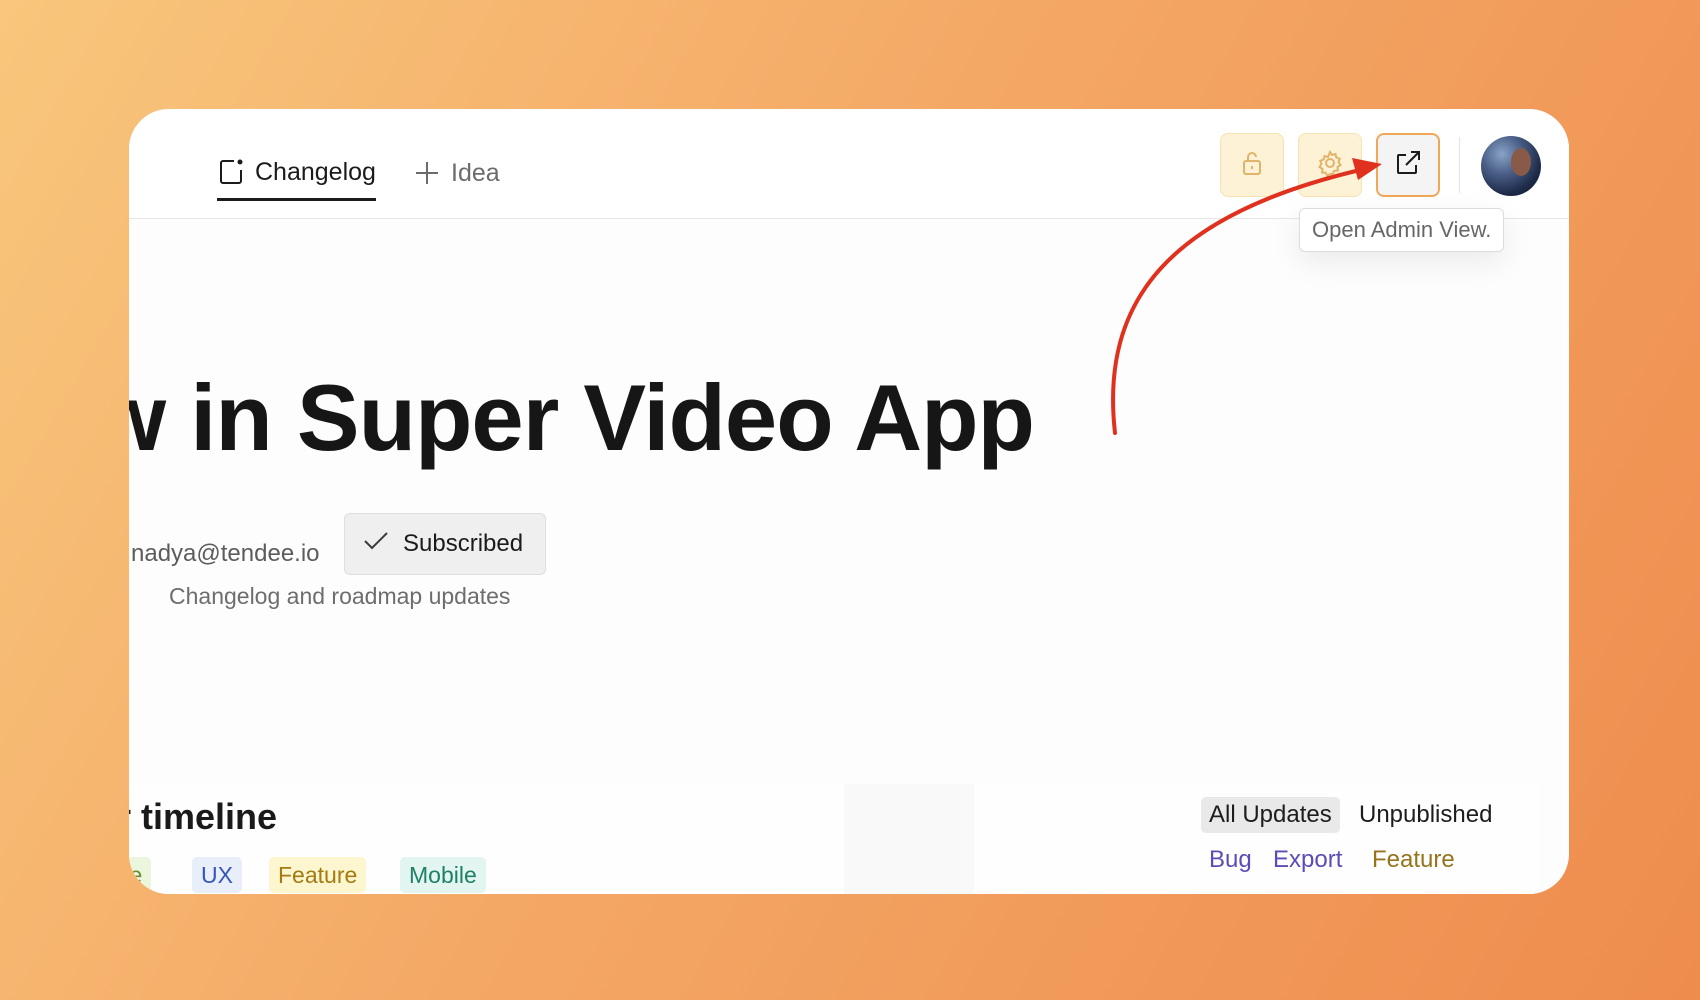 This screenshot has width=1700, height=1000. Describe the element at coordinates (140, 875) in the screenshot. I see `tag-ce: ce` at that location.